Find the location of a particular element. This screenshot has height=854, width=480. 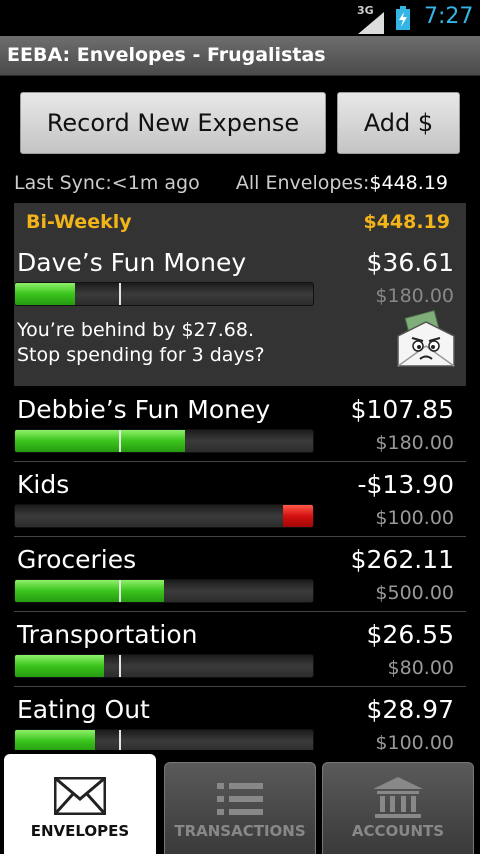

add-money-button: Add $ is located at coordinates (398, 123).